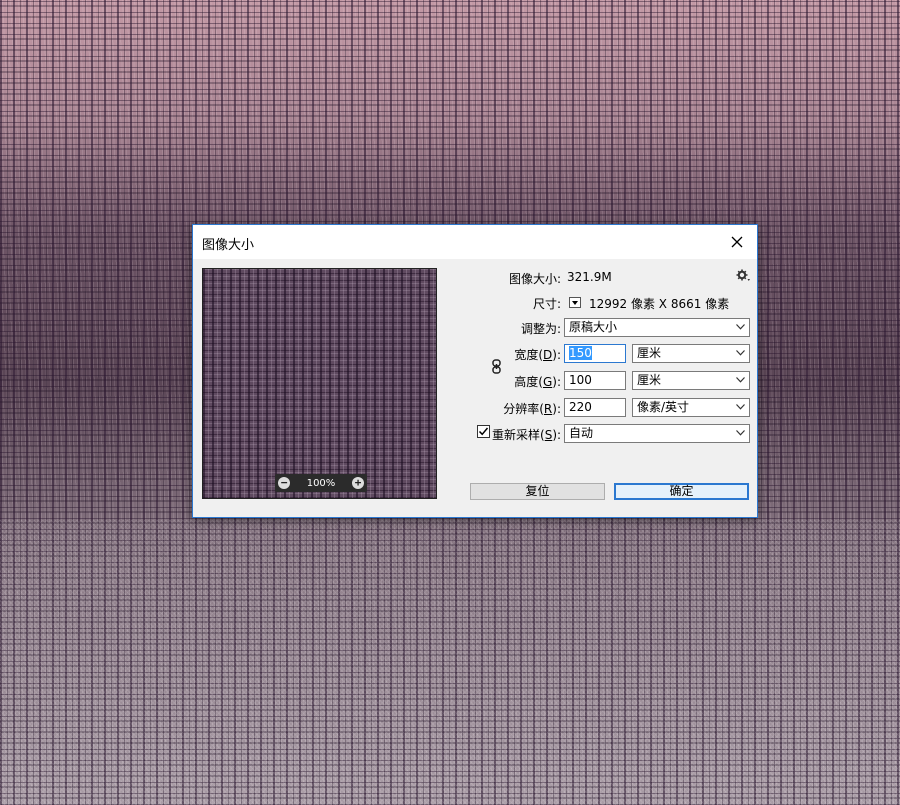 This screenshot has width=900, height=805. What do you see at coordinates (284, 483) in the screenshot?
I see `zoom-out-button: −` at bounding box center [284, 483].